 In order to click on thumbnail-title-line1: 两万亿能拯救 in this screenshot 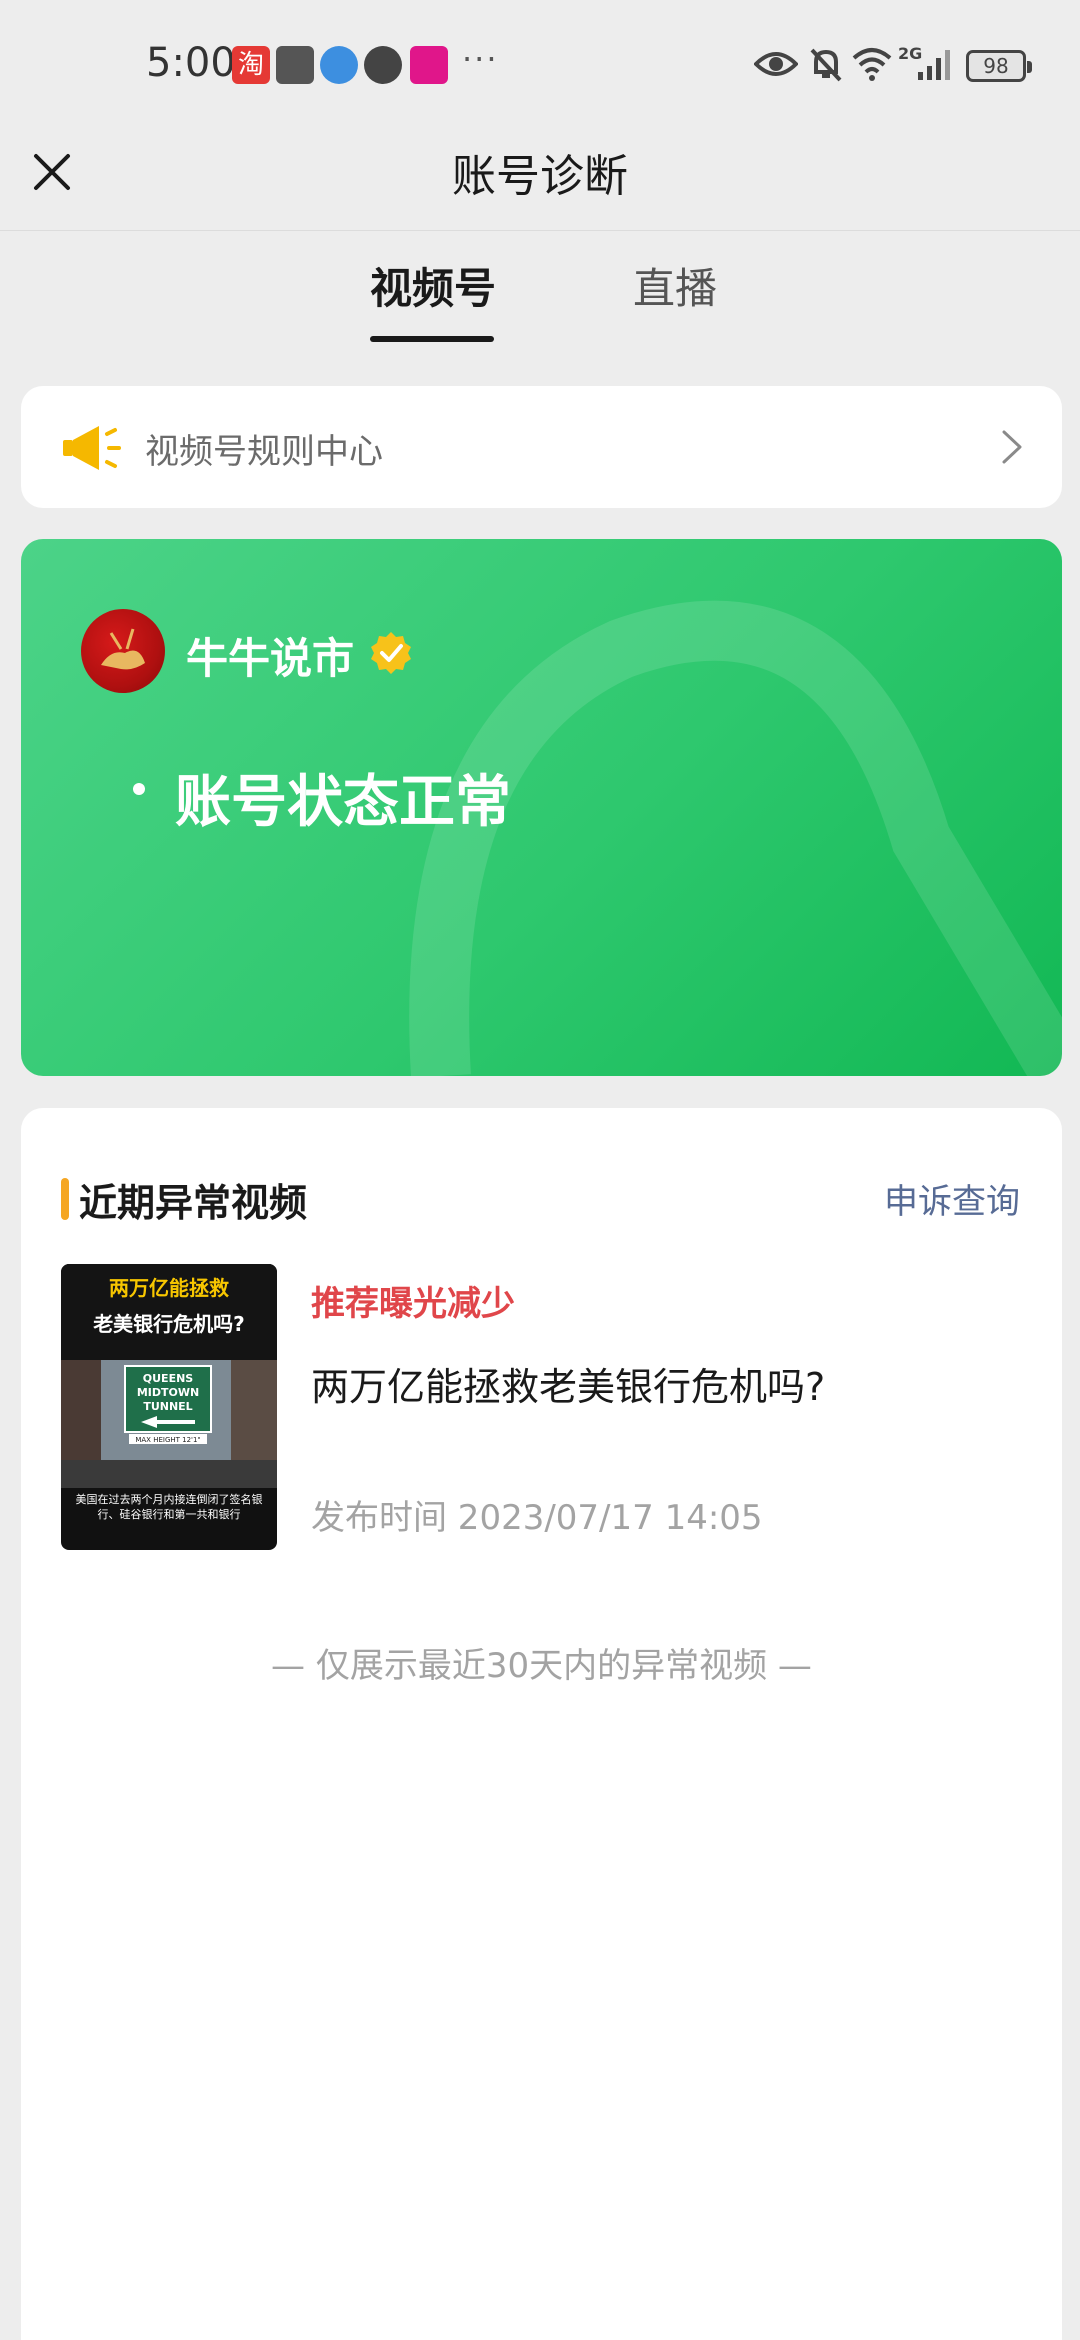, I will do `click(169, 1288)`.